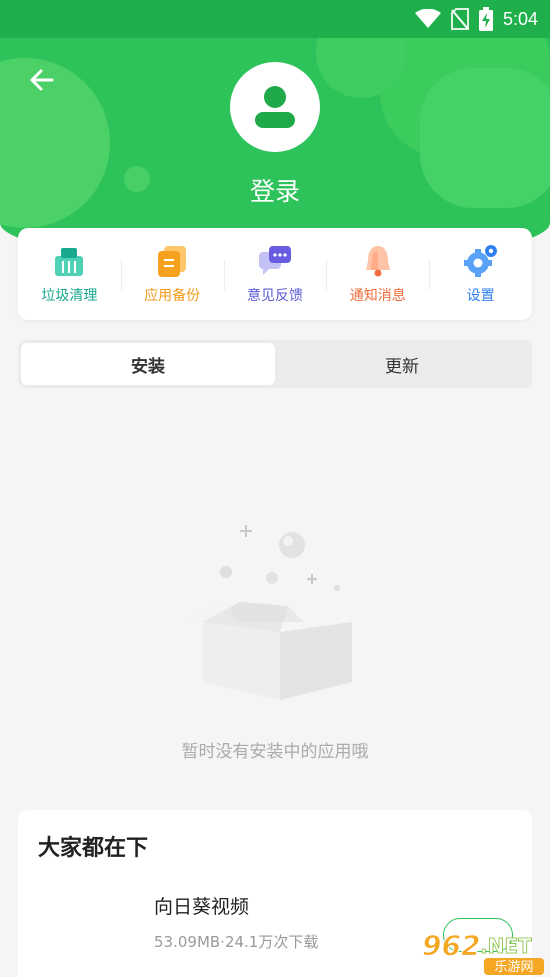 This screenshot has width=550, height=977. I want to click on action-app-backup: 应用备份, so click(172, 274).